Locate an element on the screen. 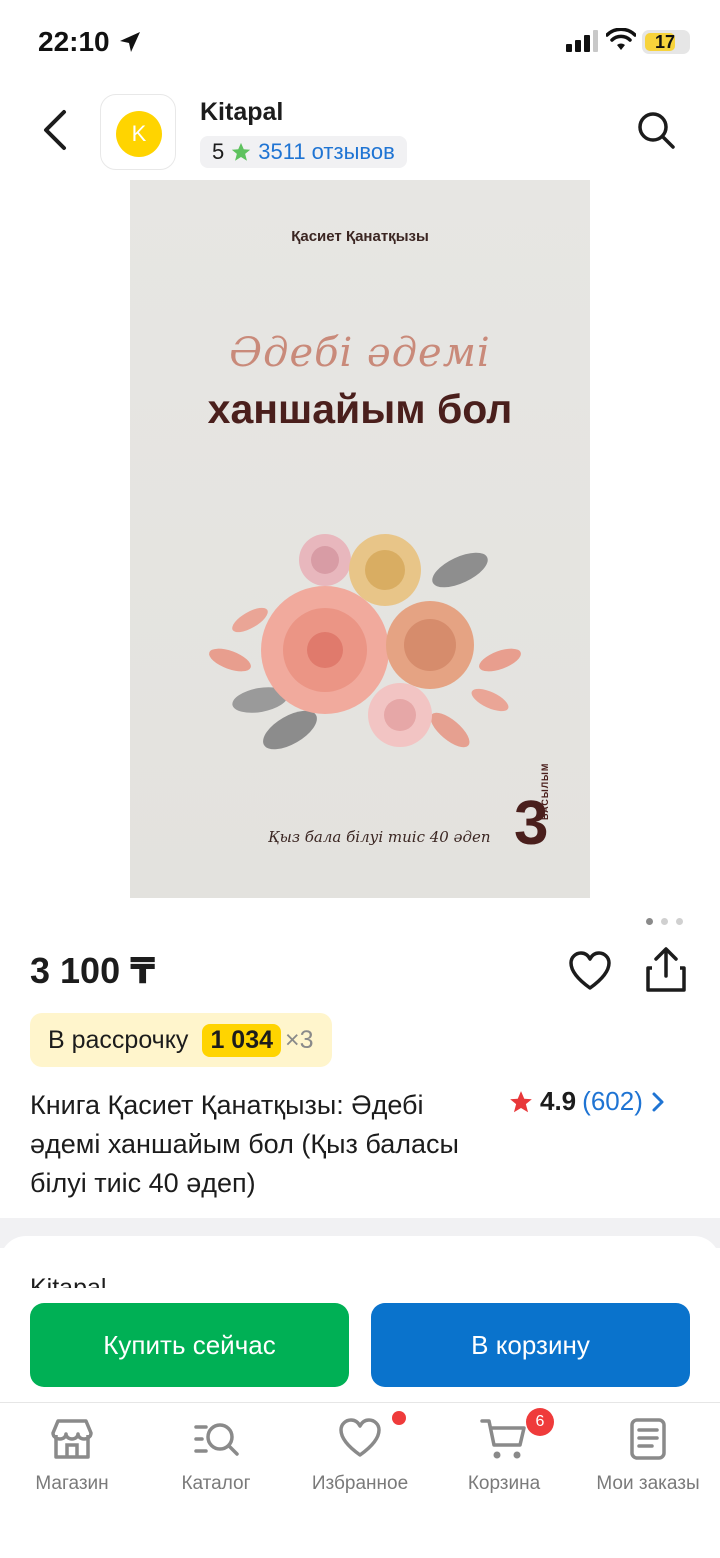 This screenshot has height=1558, width=720. store-icon is located at coordinates (72, 1439).